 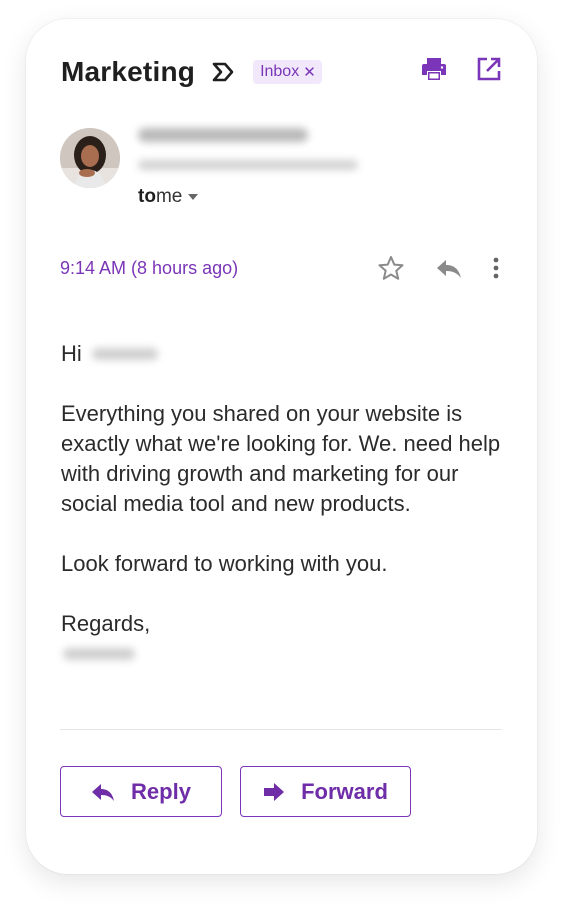 I want to click on message-footer-actions: Reply Forward, so click(x=235, y=791).